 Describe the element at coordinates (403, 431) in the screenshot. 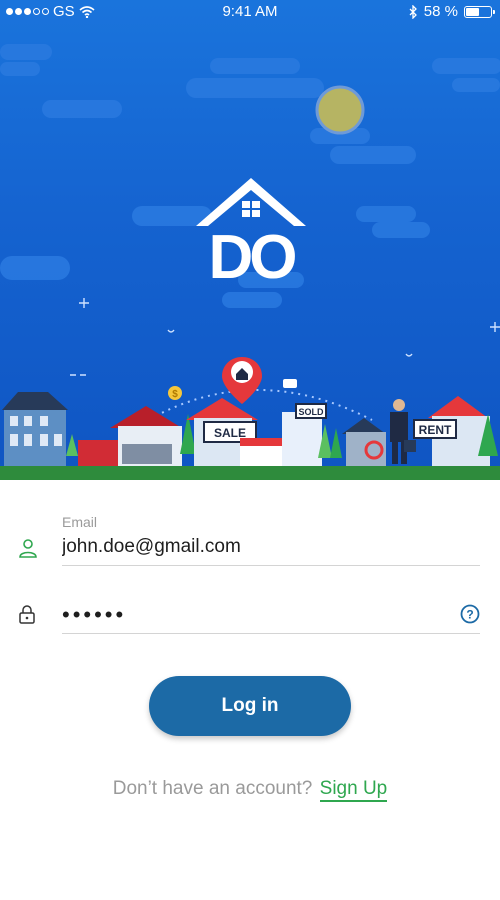

I see `agent-person` at that location.